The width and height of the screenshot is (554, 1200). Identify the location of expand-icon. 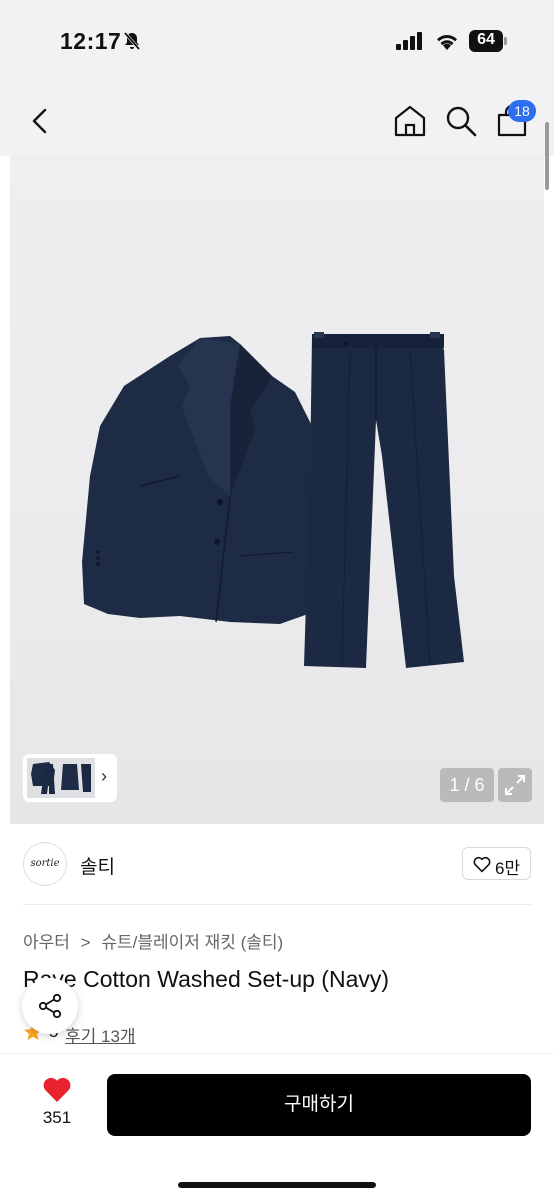
(515, 785).